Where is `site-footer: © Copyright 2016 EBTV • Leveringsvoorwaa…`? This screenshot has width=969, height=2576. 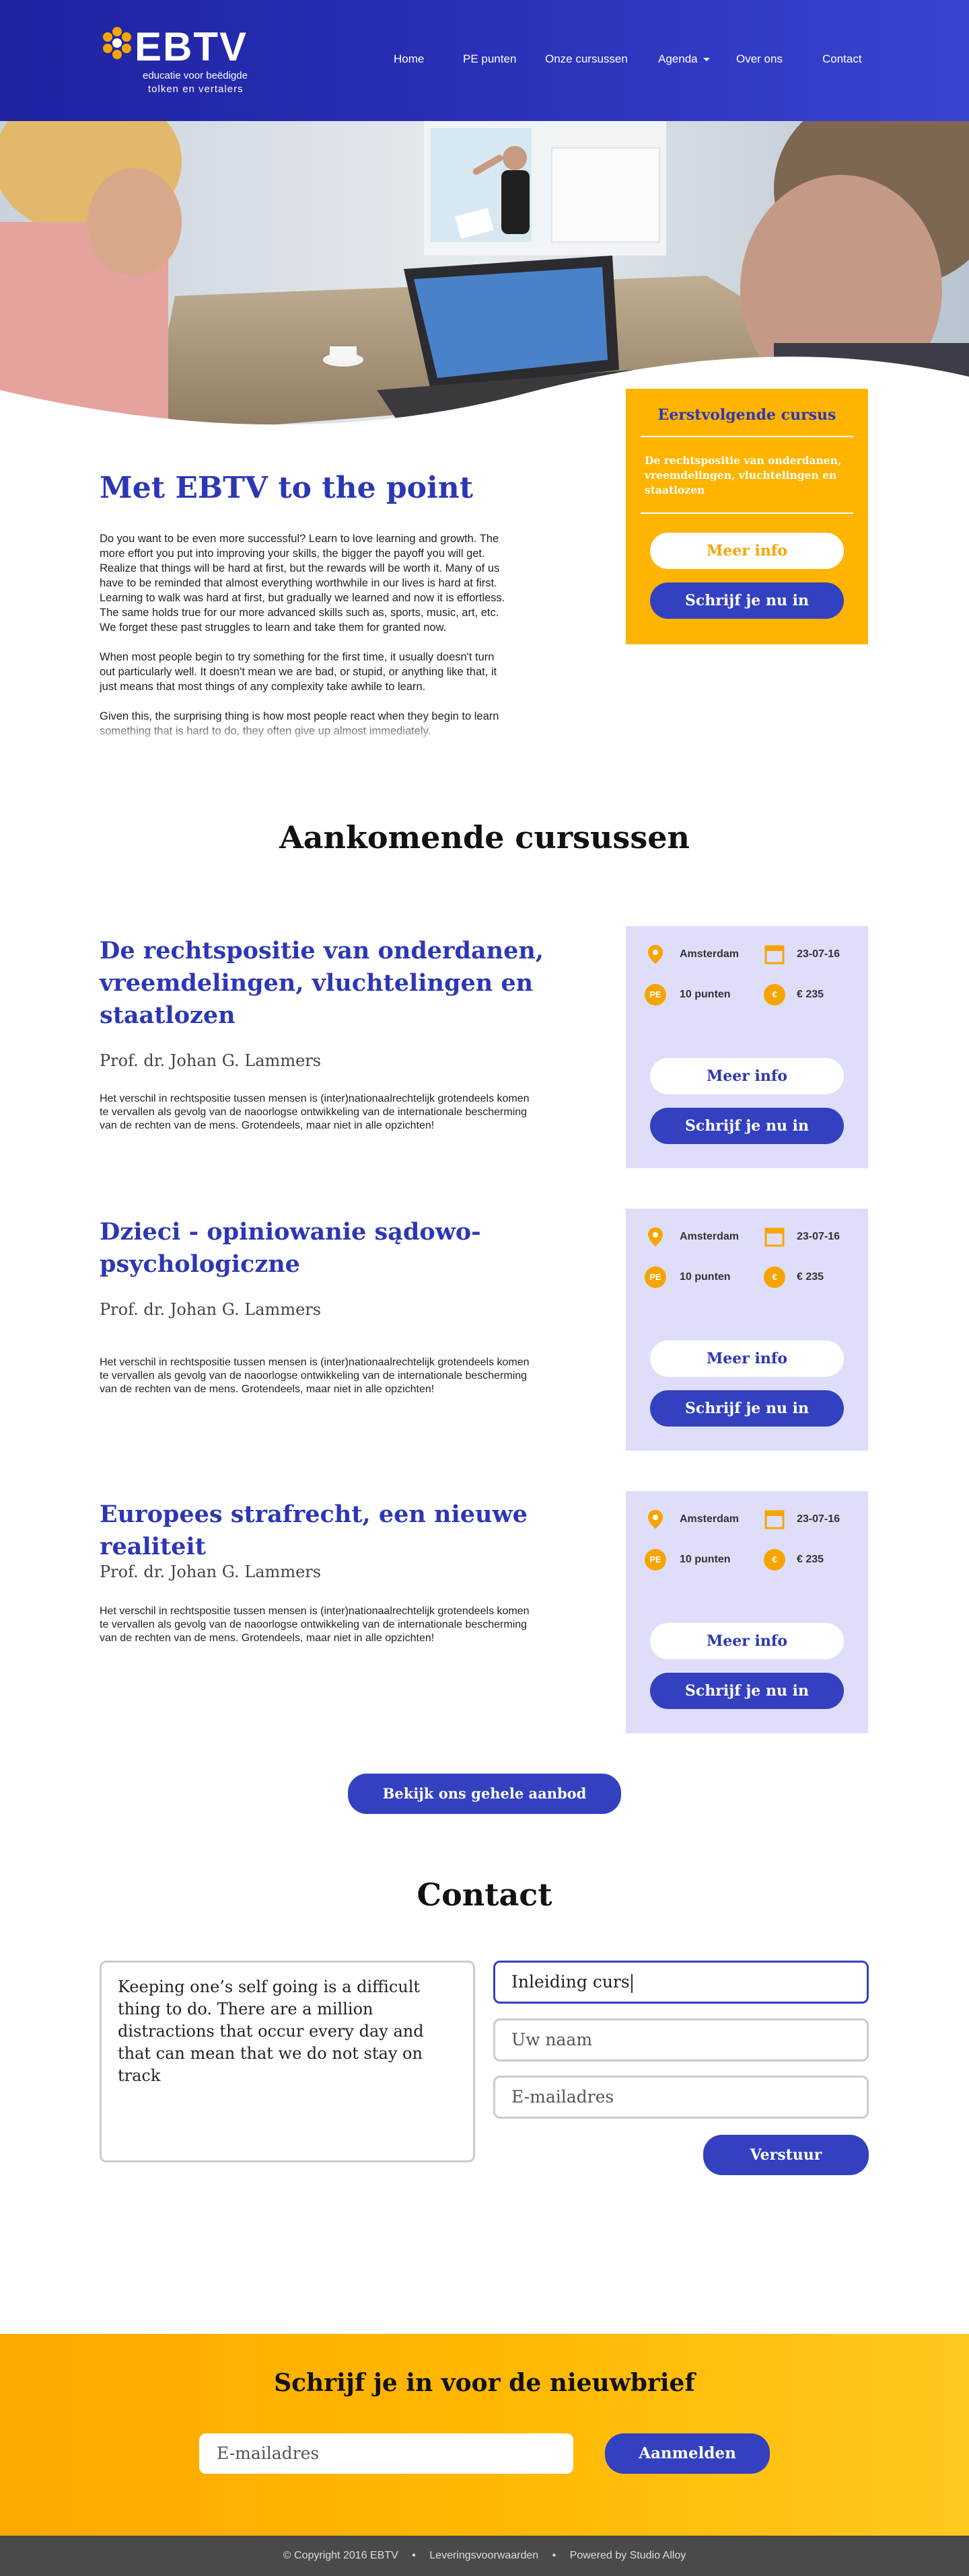
site-footer: © Copyright 2016 EBTV • Leveringsvoorwaa… is located at coordinates (485, 2556).